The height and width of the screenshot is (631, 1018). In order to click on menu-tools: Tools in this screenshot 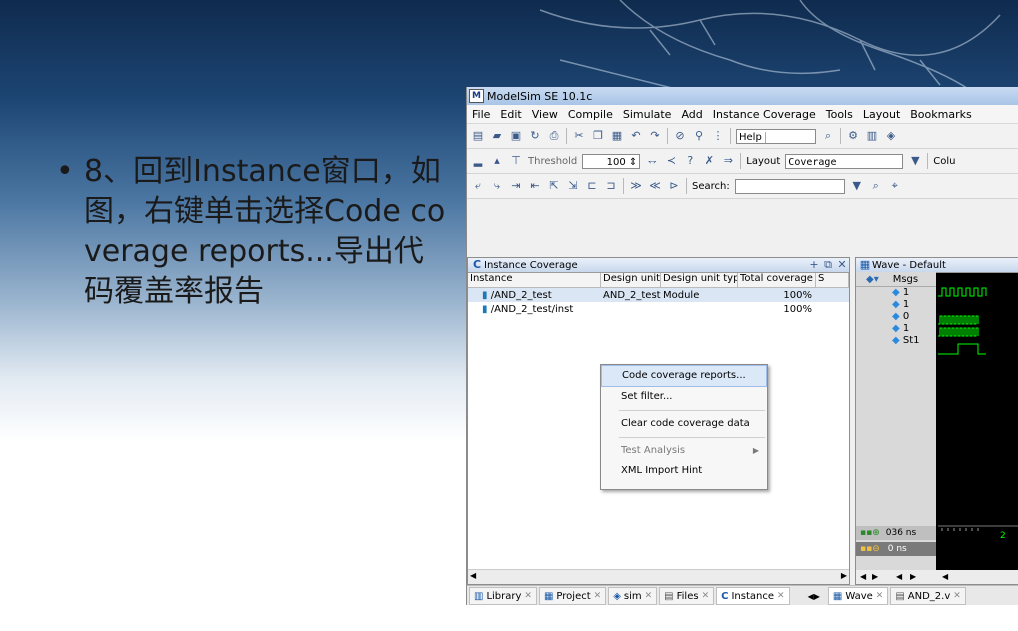, I will do `click(839, 114)`.